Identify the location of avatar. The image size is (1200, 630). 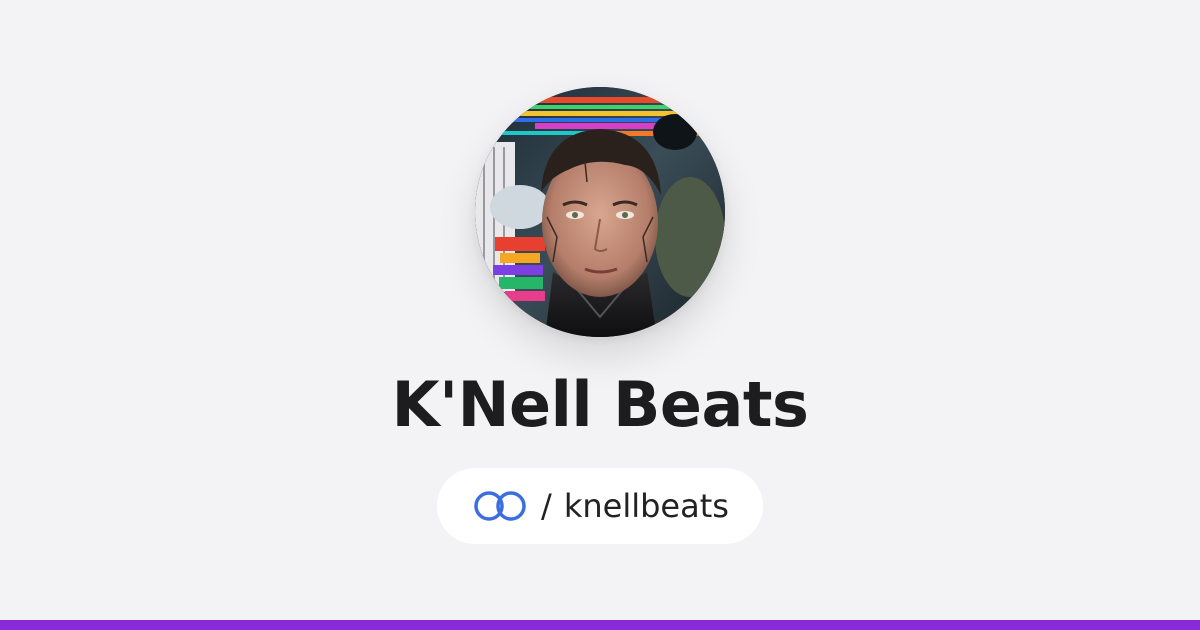
(600, 212).